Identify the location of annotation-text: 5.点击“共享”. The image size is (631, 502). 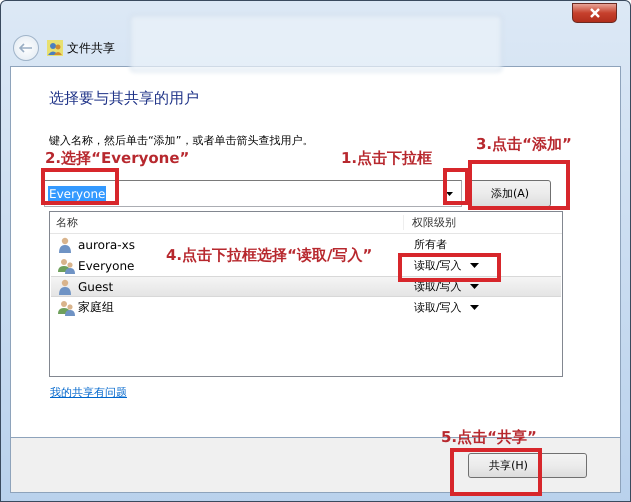
(489, 437).